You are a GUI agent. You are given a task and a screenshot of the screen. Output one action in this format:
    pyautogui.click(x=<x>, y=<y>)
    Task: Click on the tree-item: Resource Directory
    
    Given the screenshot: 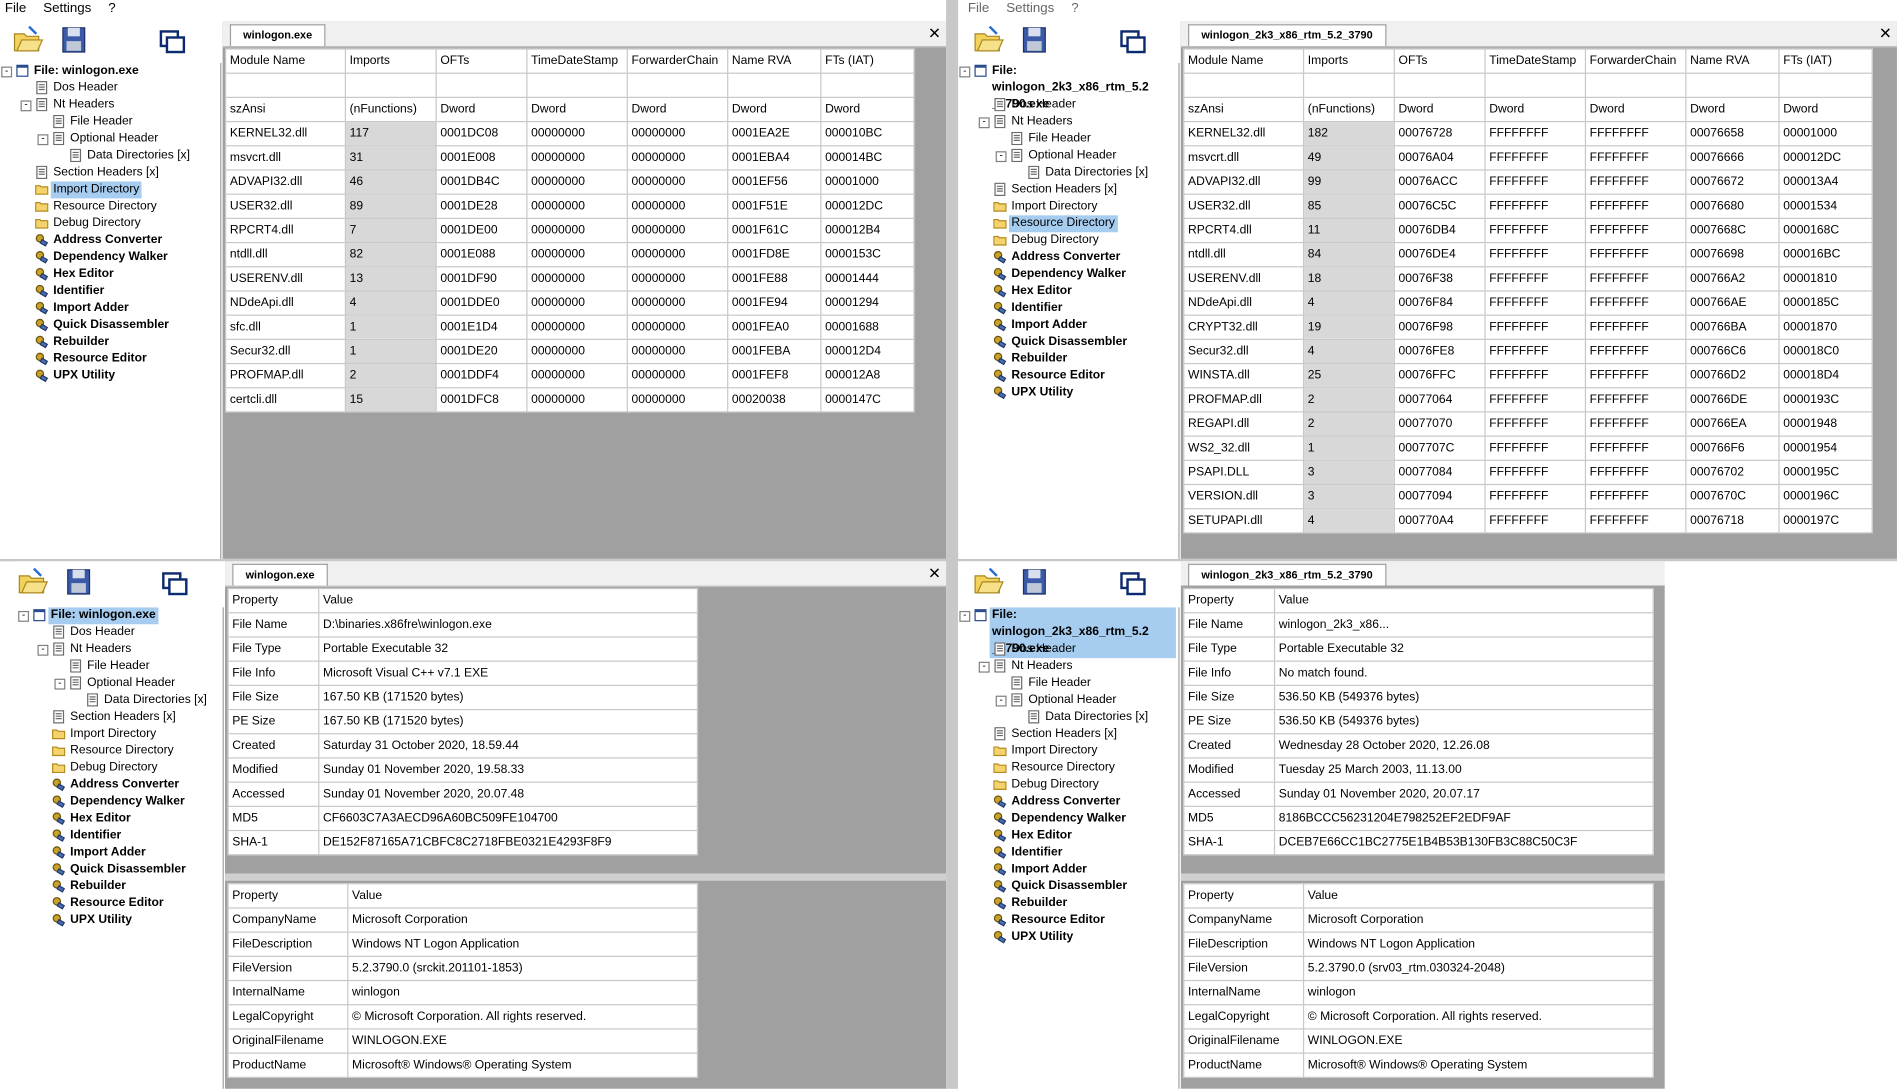 What is the action you would take?
    pyautogui.click(x=1068, y=768)
    